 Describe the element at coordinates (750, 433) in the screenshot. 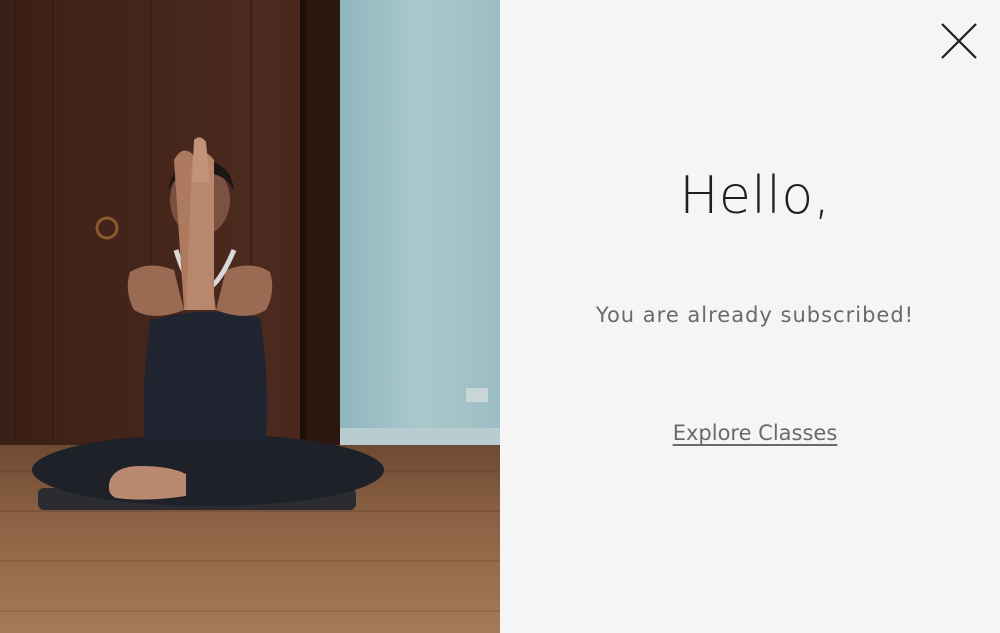

I see `explore-classes-link: Explore Classes` at that location.